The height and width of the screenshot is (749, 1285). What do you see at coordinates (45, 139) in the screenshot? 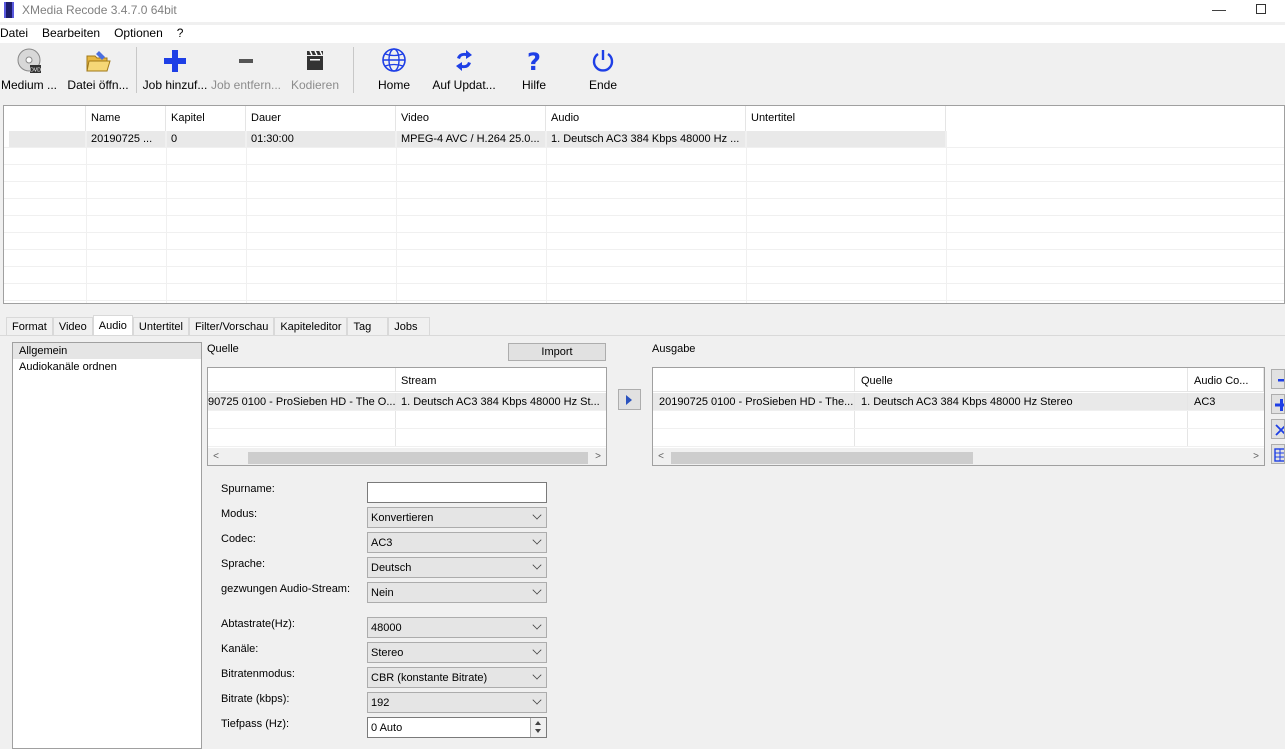
I see `table-cell` at bounding box center [45, 139].